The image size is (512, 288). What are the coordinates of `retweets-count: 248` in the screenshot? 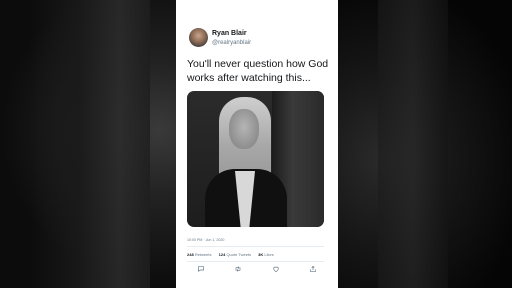 It's located at (190, 254).